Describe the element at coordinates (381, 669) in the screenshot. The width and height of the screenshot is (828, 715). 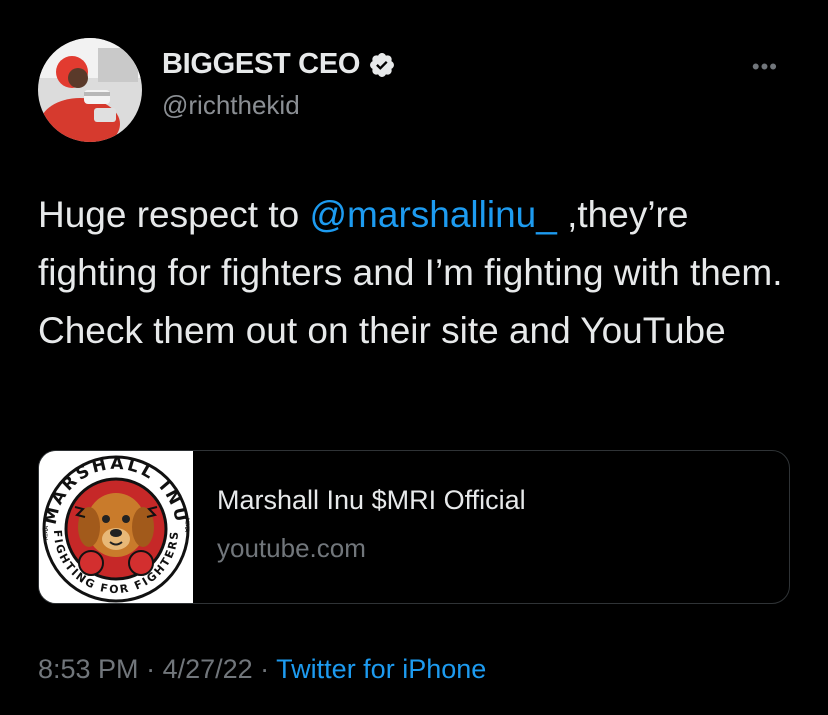
I see `tweet-source-link: Twitter for iPhone` at that location.